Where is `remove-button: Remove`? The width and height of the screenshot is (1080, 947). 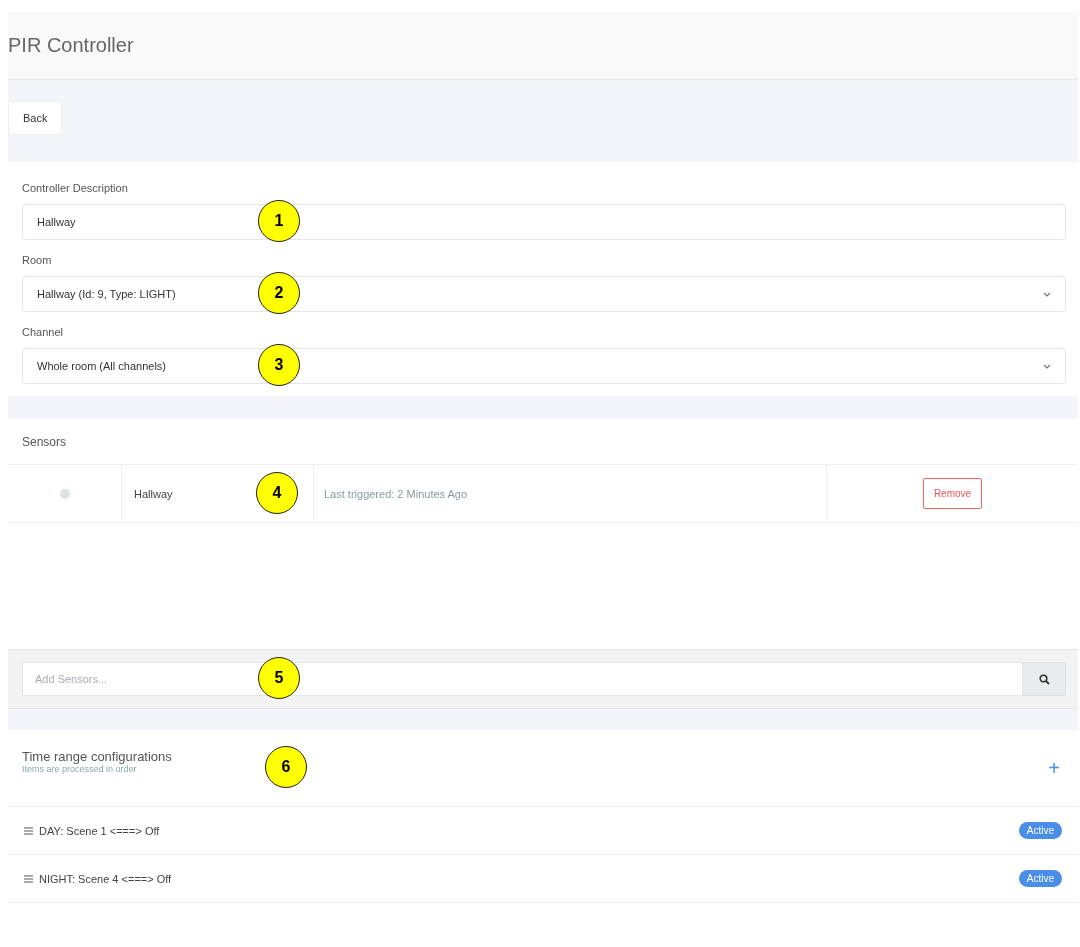
remove-button: Remove is located at coordinates (952, 493).